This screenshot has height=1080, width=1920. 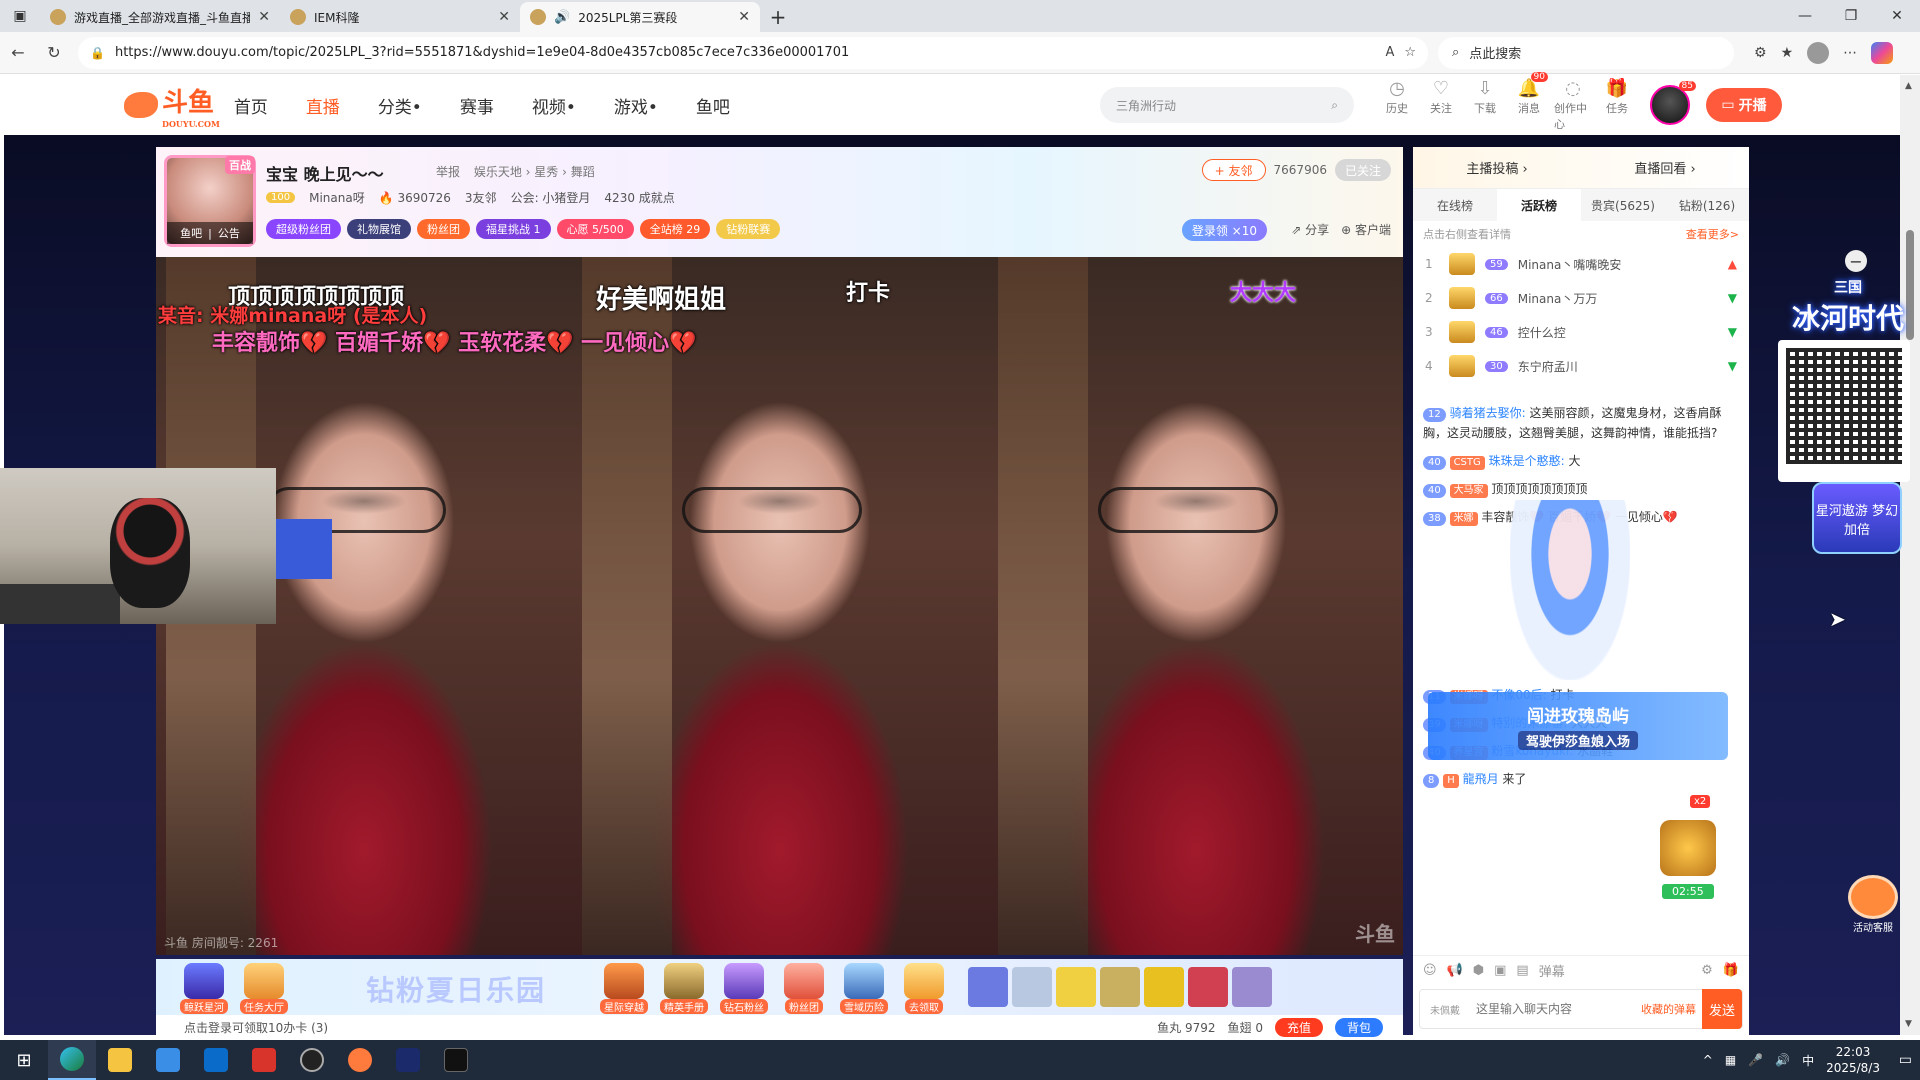 What do you see at coordinates (400, 17) in the screenshot?
I see `browser-tab-1: IEM科隆 ✕` at bounding box center [400, 17].